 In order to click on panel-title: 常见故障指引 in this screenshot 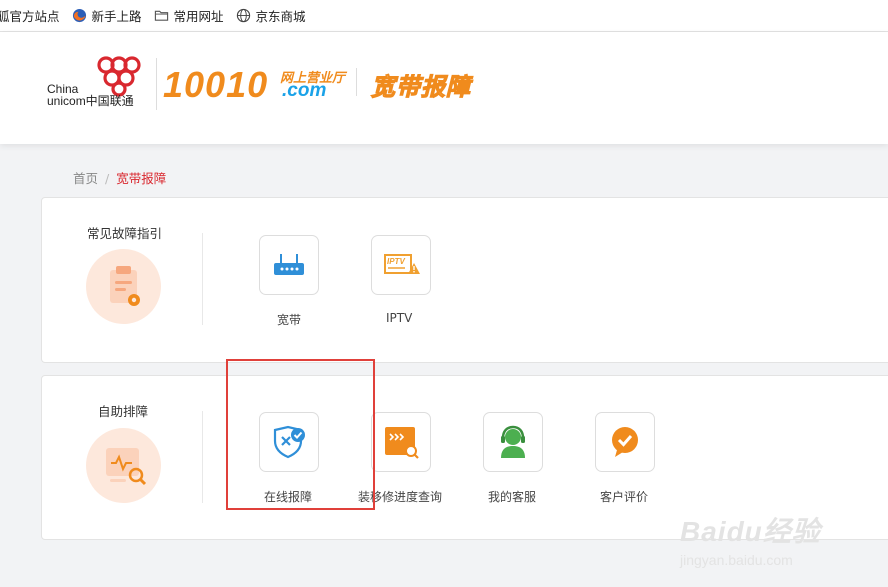, I will do `click(125, 233)`.